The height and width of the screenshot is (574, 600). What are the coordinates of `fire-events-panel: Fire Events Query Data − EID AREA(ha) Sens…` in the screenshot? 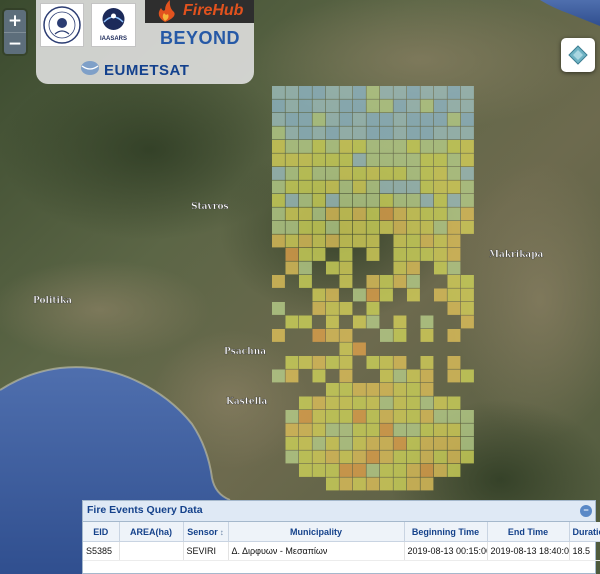 It's located at (341, 537).